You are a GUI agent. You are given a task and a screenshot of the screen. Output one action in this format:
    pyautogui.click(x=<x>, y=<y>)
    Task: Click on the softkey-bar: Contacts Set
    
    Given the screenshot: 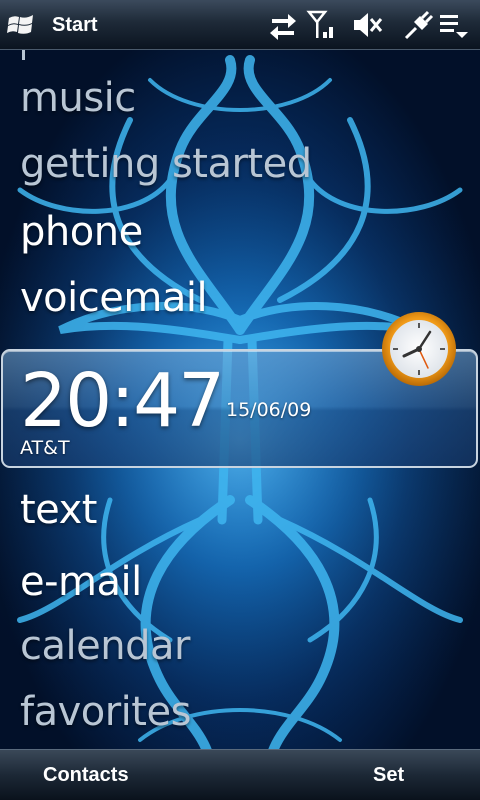 What is the action you would take?
    pyautogui.click(x=240, y=774)
    